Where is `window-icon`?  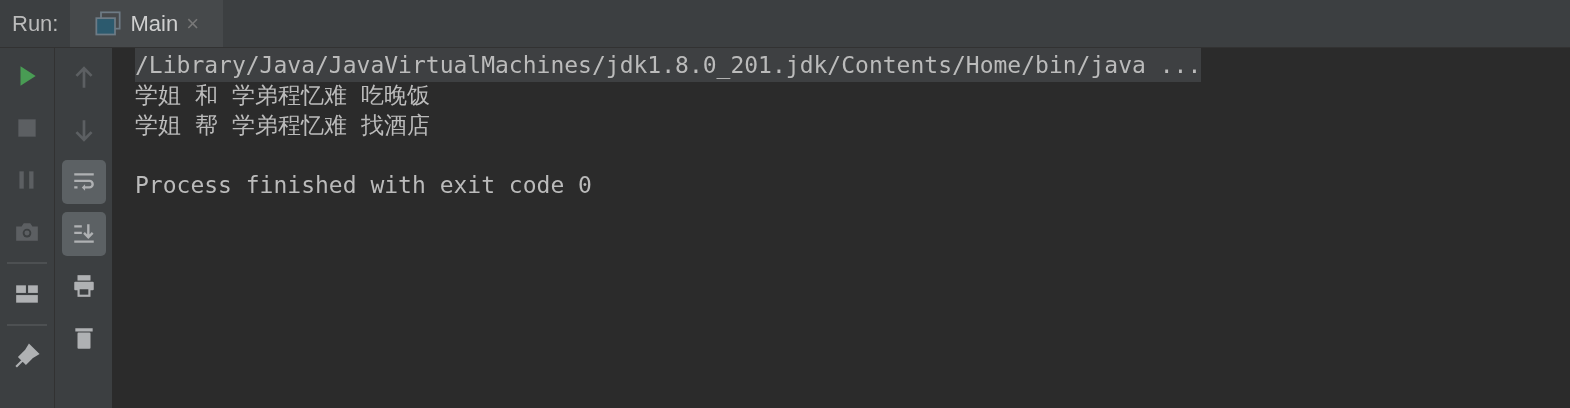
window-icon is located at coordinates (108, 23).